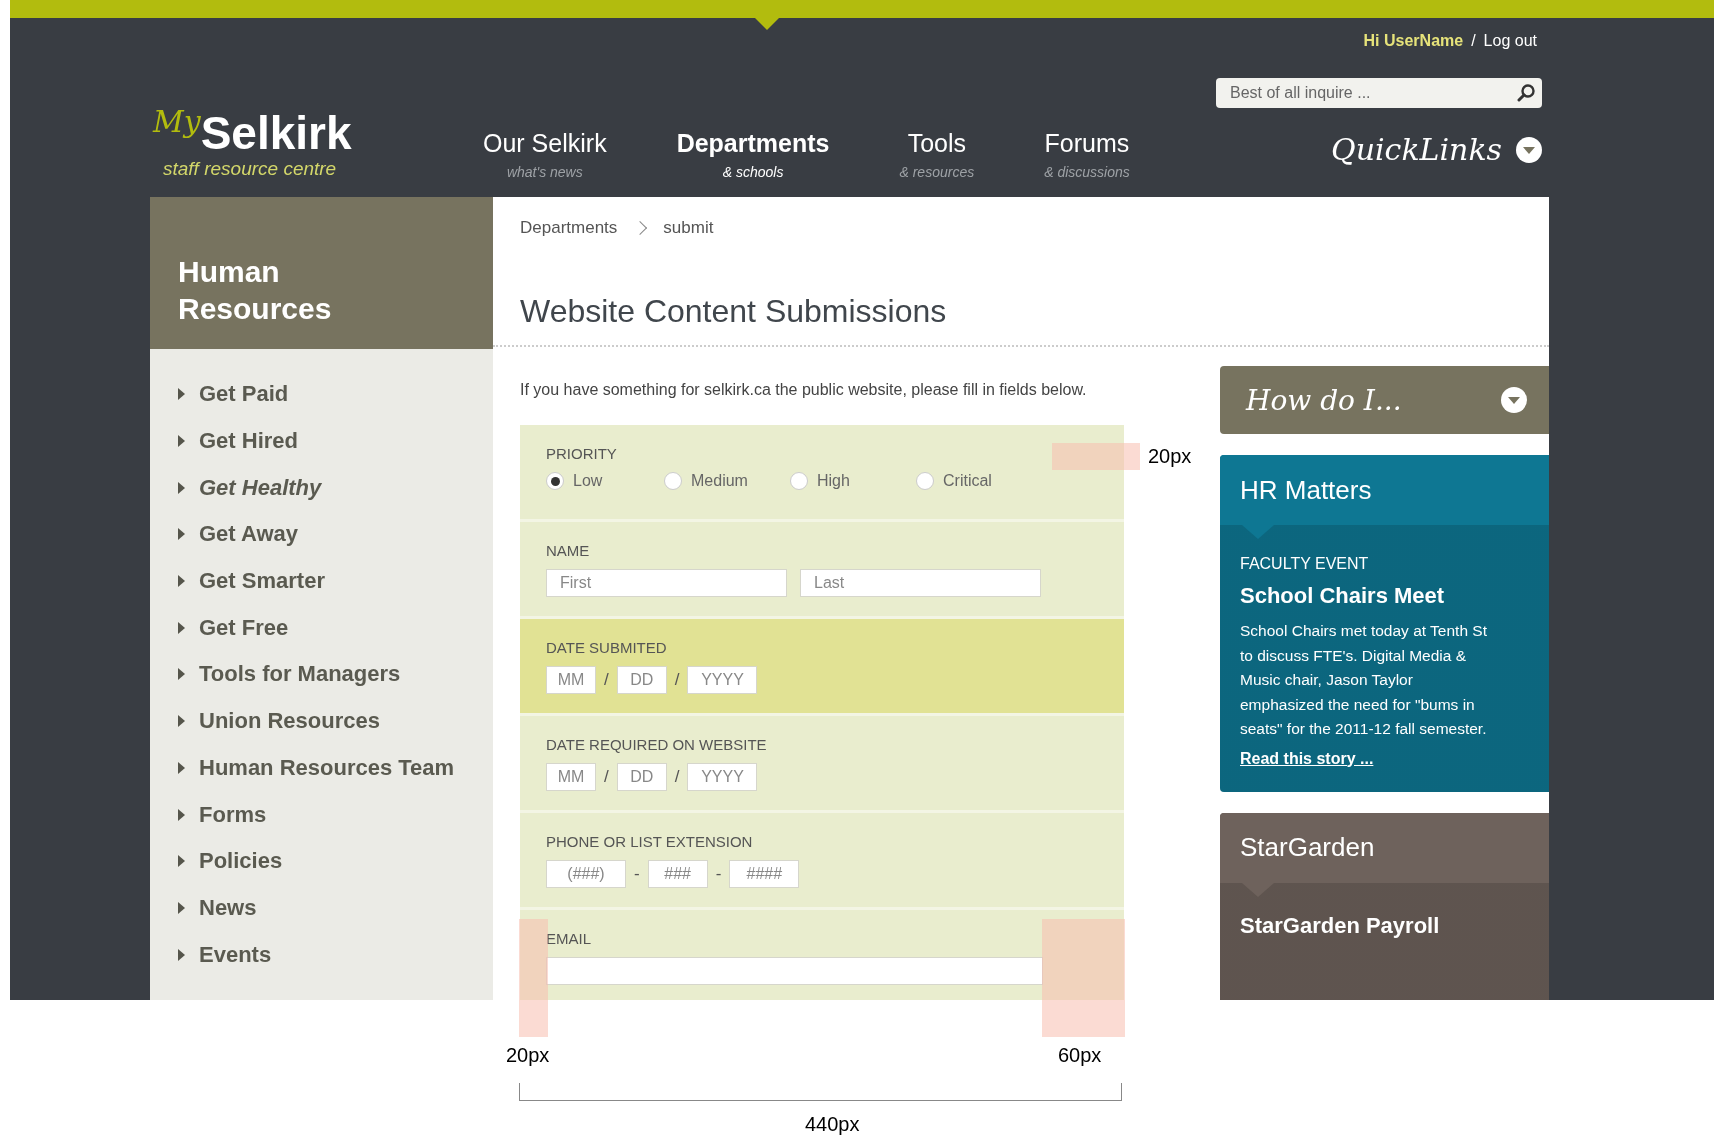  I want to click on input-field: ###, so click(677, 874).